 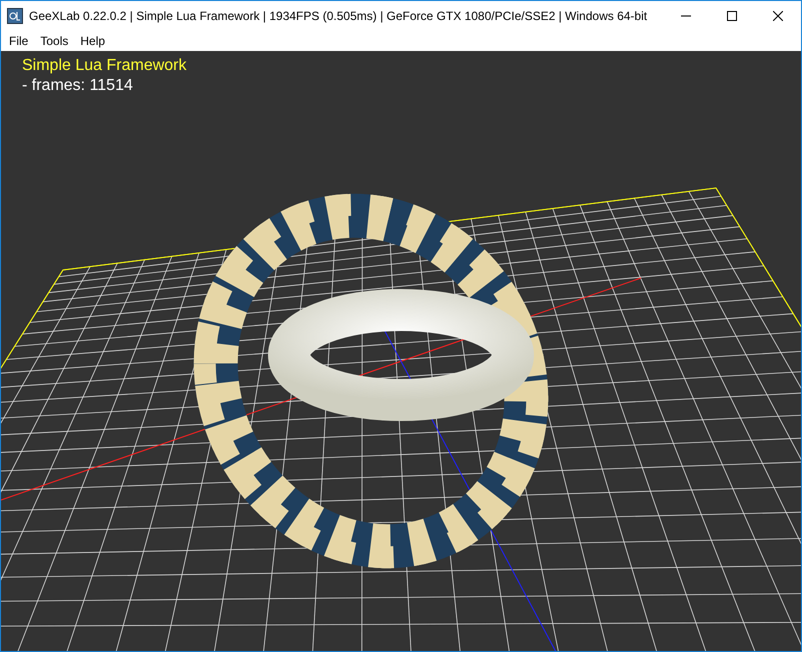 I want to click on scene-title: Simple Lua Framework, so click(x=104, y=66).